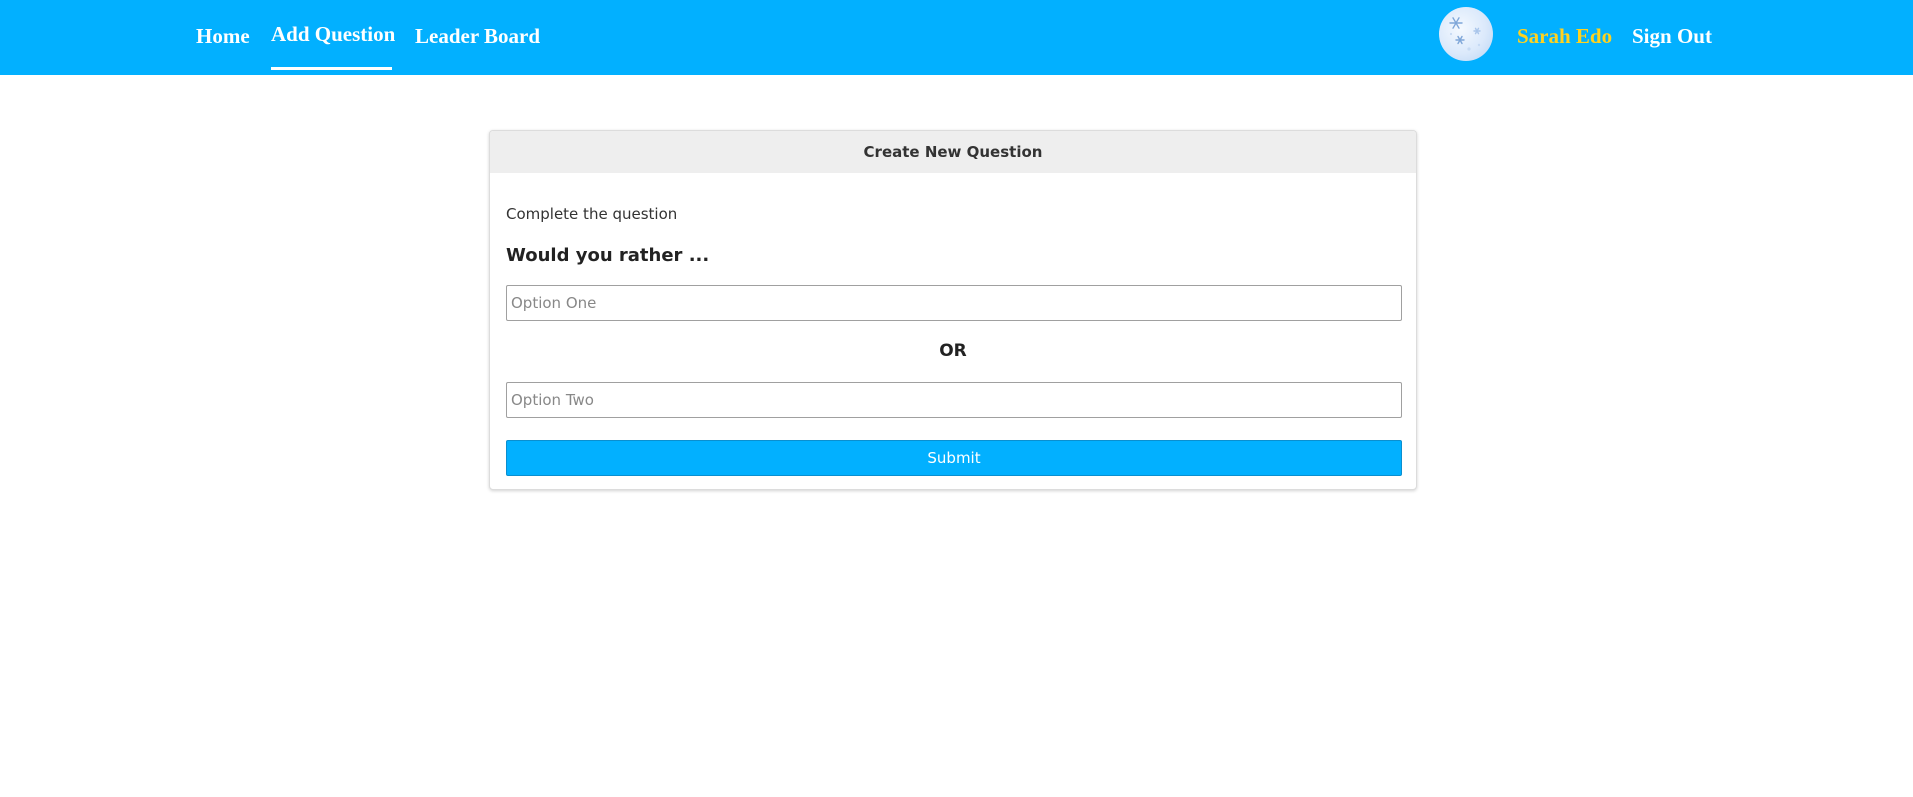 This screenshot has width=1913, height=797. I want to click on avatar, so click(1466, 34).